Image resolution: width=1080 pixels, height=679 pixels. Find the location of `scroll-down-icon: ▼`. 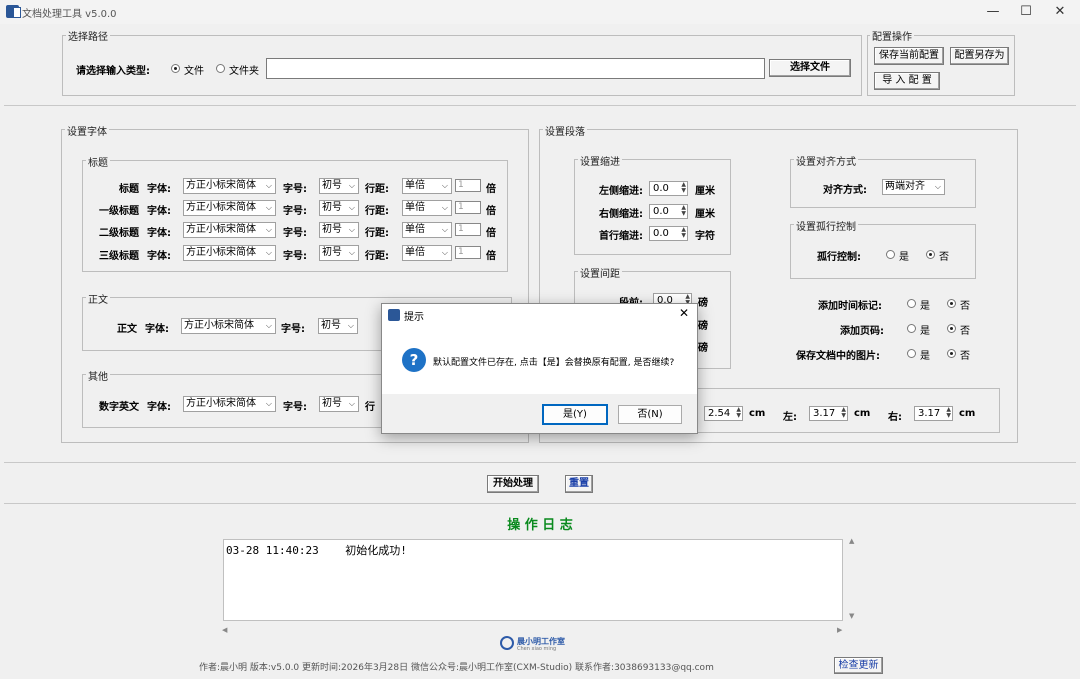

scroll-down-icon: ▼ is located at coordinates (851, 616).